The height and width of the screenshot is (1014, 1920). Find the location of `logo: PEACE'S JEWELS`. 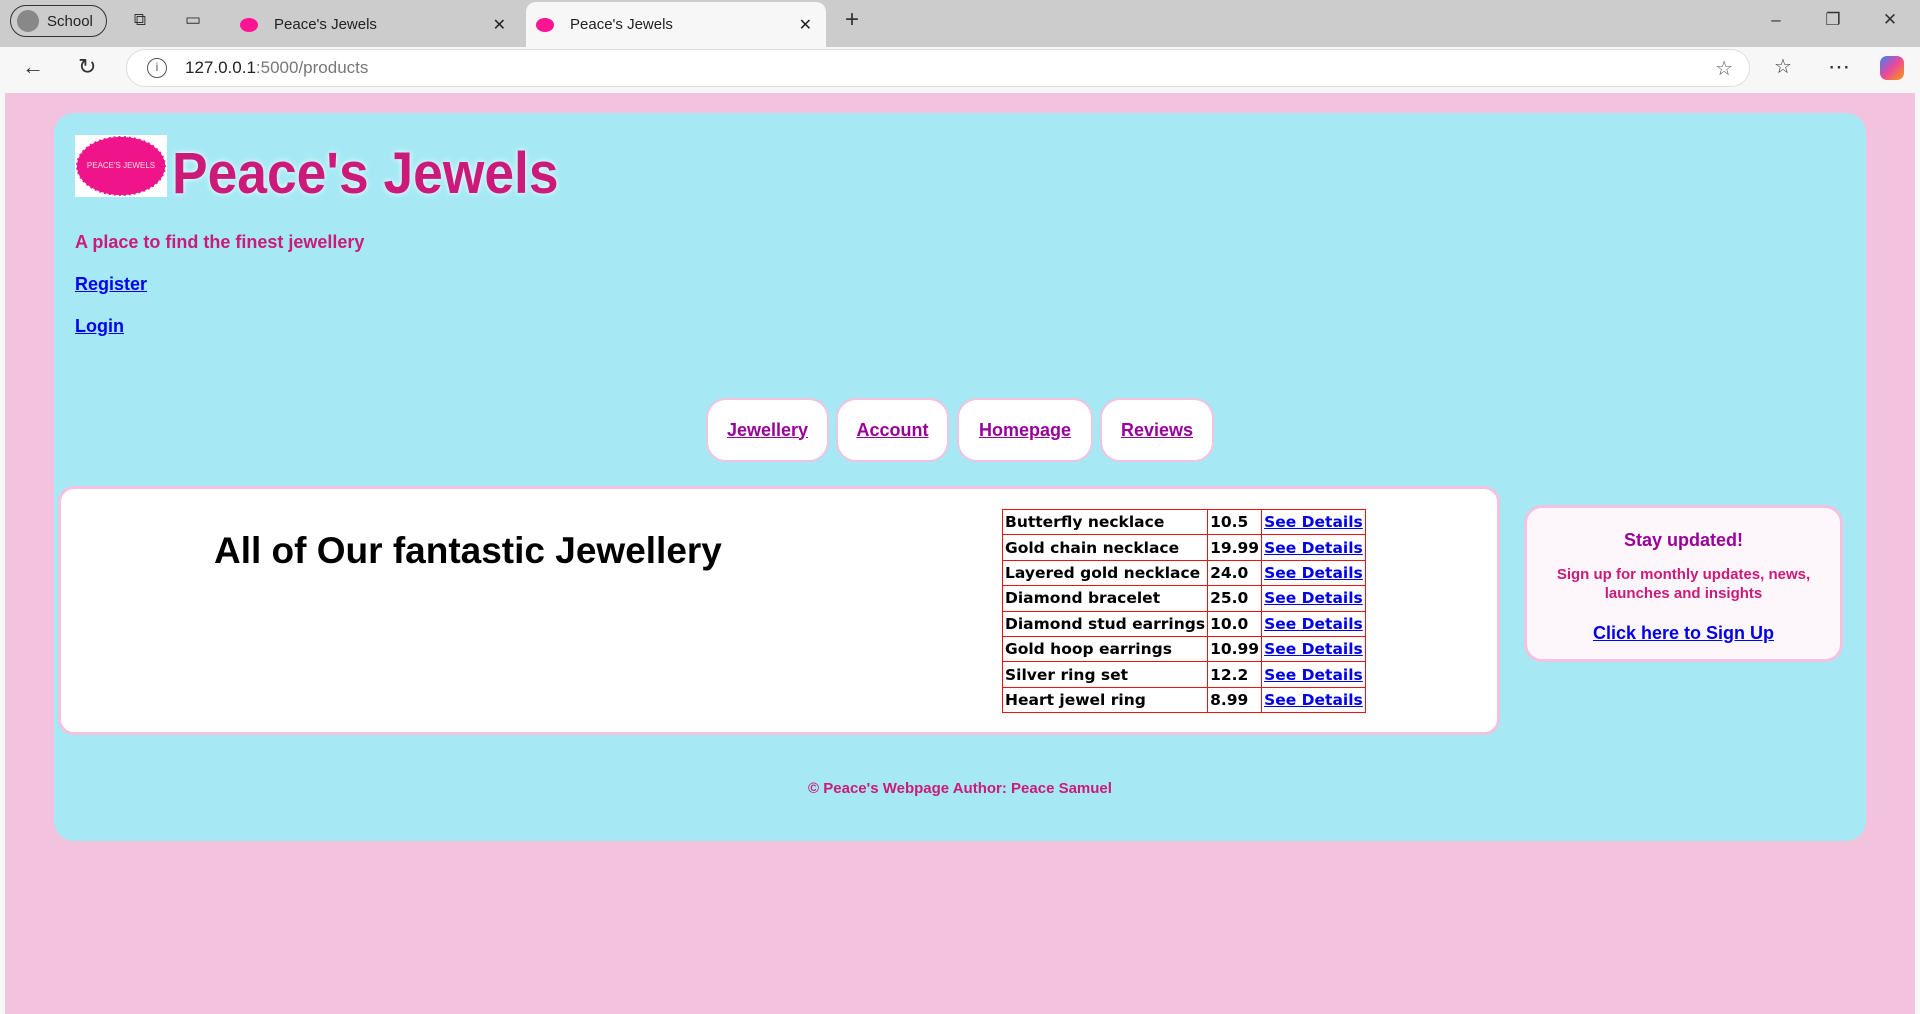

logo: PEACE'S JEWELS is located at coordinates (121, 166).